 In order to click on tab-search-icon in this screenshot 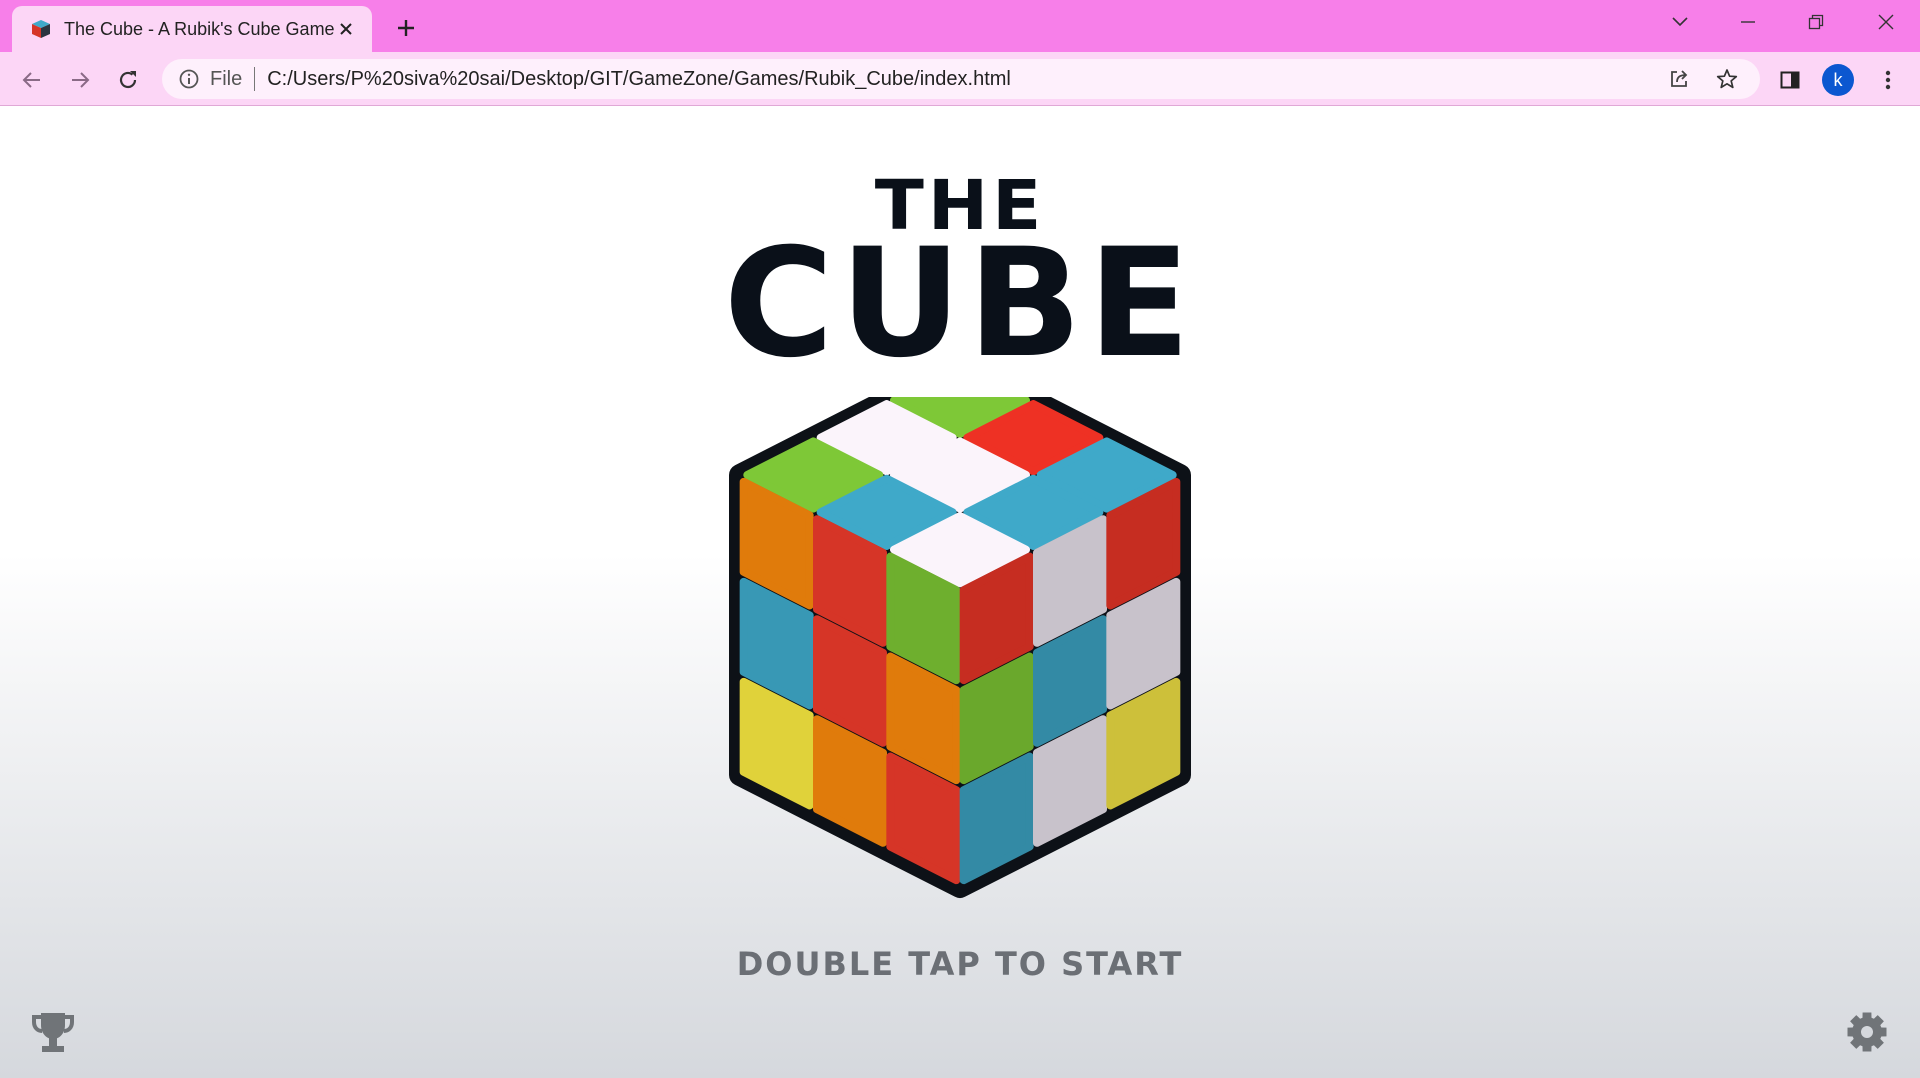, I will do `click(1680, 22)`.